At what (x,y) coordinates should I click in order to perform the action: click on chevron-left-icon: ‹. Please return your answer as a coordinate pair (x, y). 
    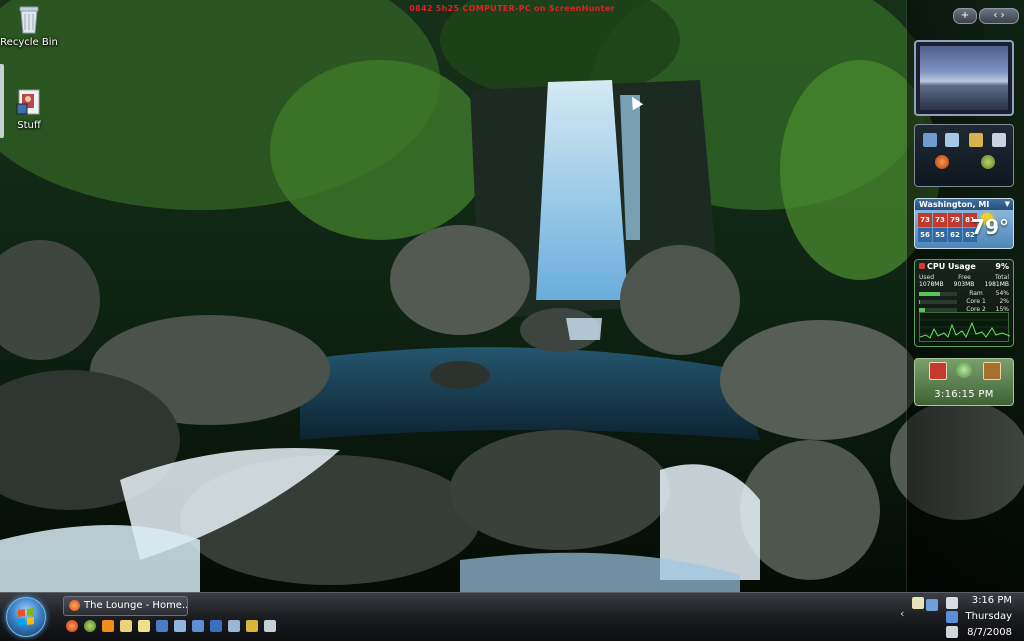
    Looking at the image, I should click on (902, 613).